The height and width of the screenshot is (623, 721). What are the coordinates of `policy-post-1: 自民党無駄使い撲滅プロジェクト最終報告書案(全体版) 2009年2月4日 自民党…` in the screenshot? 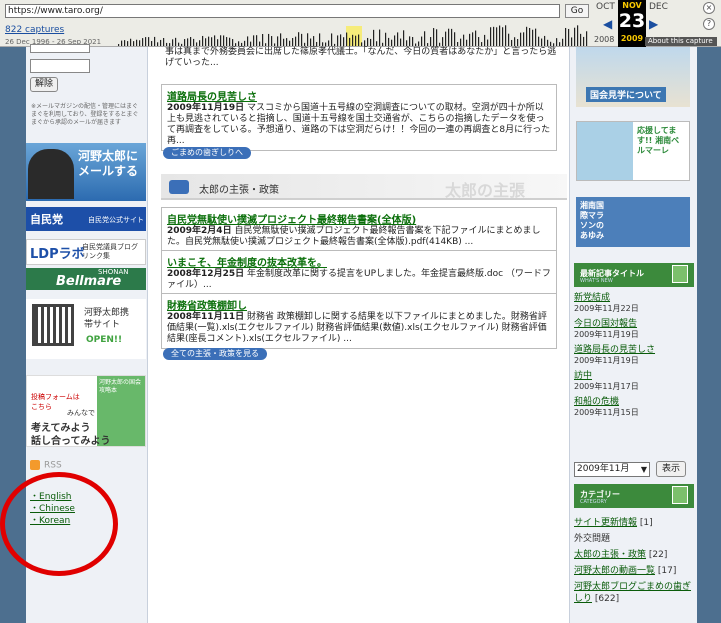 It's located at (359, 229).